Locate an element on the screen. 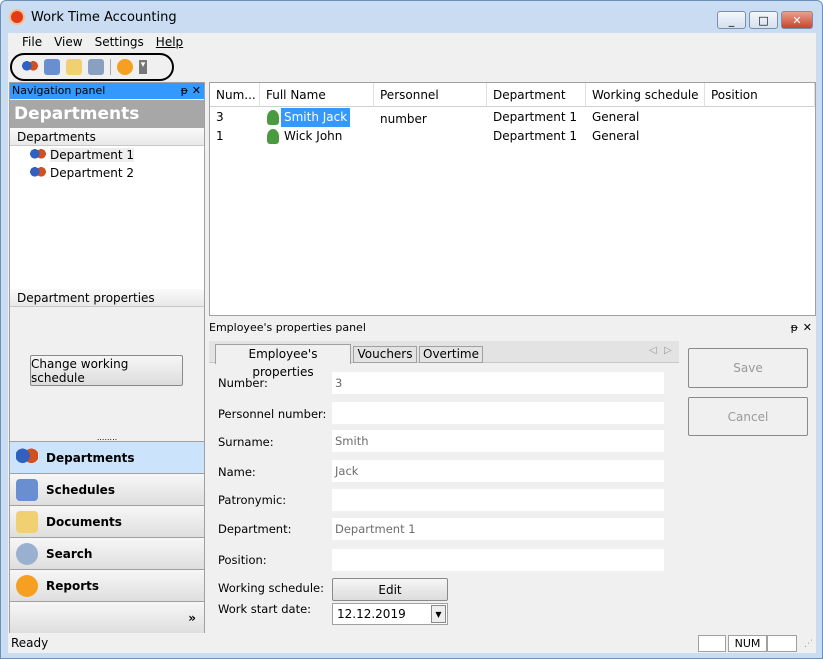 This screenshot has width=823, height=659. tree-item-department-1: Department 1 is located at coordinates (82, 155).